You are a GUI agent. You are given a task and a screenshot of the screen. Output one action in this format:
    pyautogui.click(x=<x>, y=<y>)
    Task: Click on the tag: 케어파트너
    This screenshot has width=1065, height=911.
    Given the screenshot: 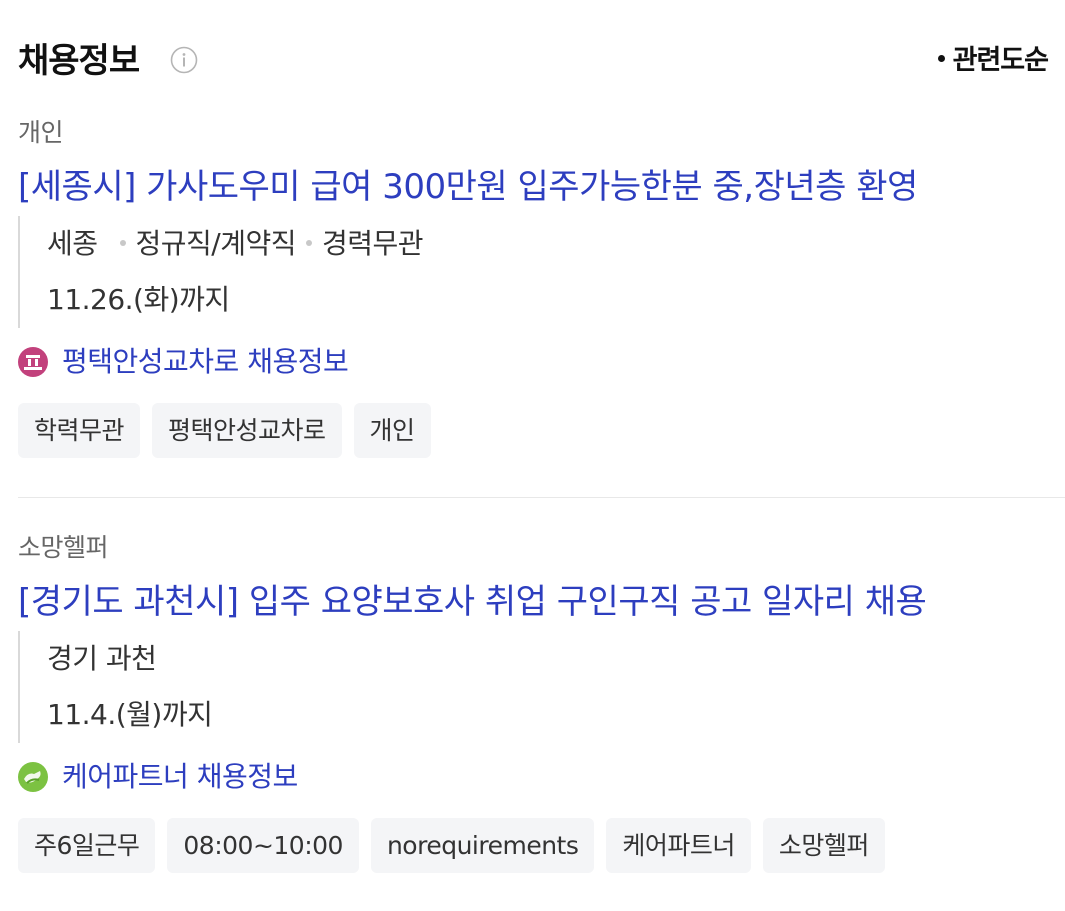 What is the action you would take?
    pyautogui.click(x=678, y=845)
    